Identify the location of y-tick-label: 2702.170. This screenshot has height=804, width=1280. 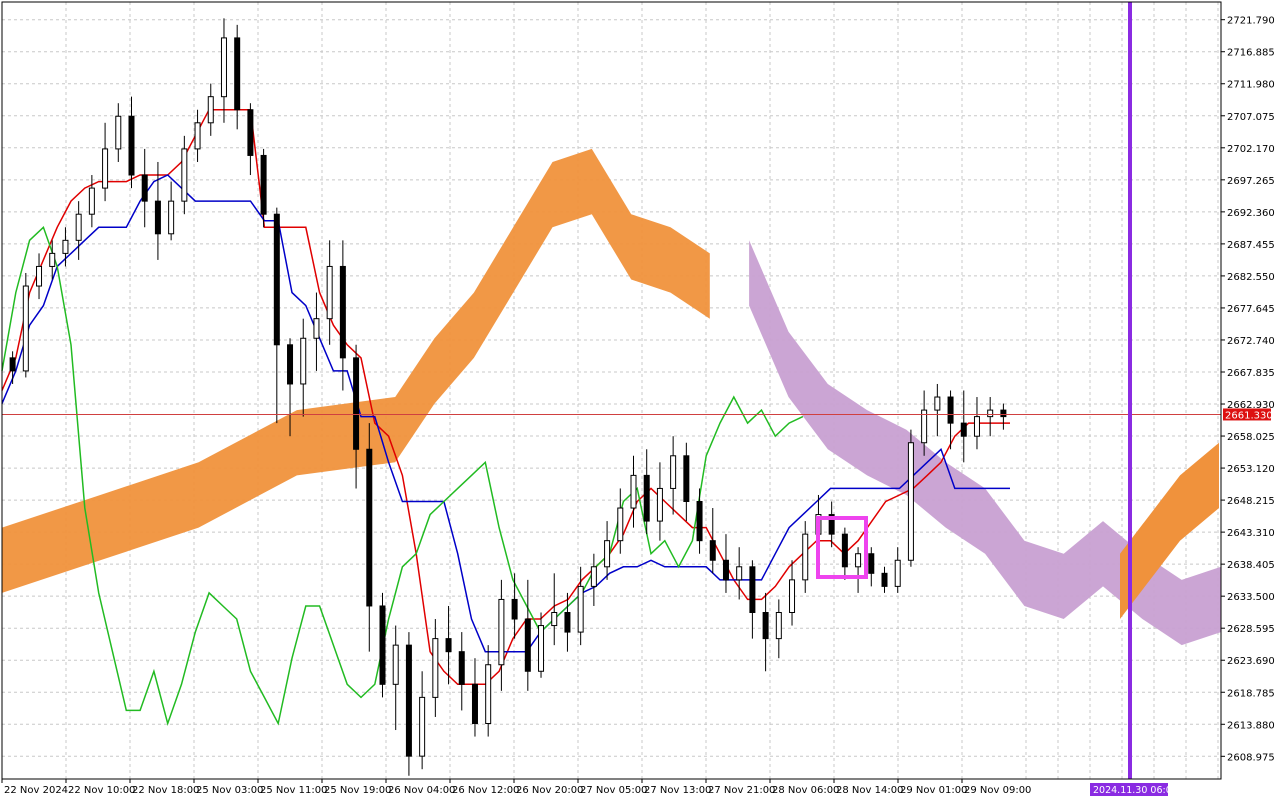
(1251, 149).